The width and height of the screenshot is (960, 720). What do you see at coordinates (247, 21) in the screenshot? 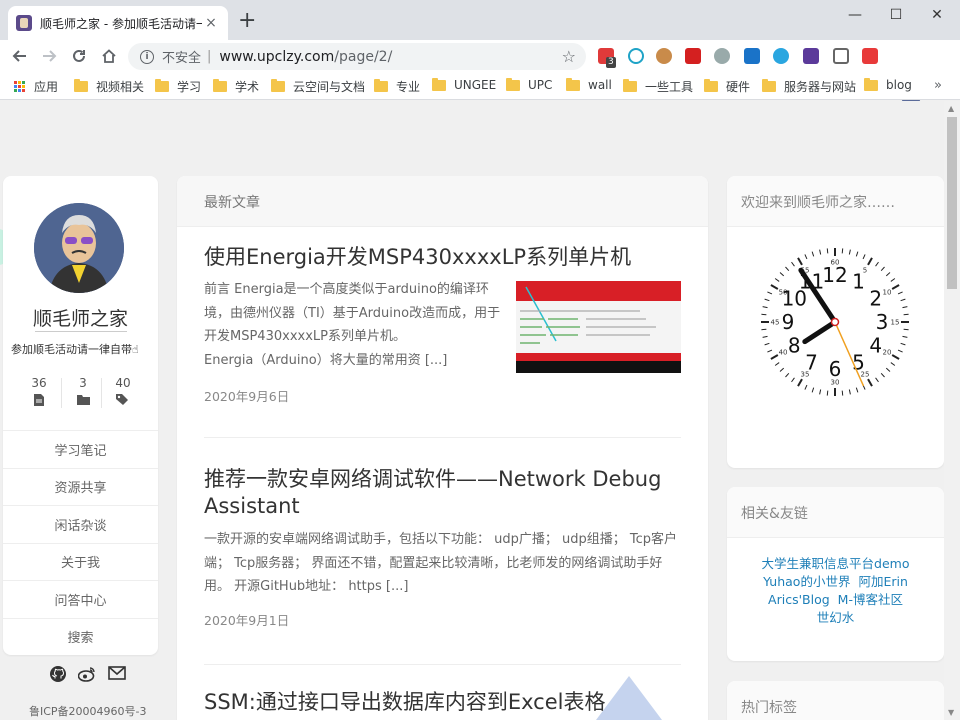
I see `new-tab-button: +` at bounding box center [247, 21].